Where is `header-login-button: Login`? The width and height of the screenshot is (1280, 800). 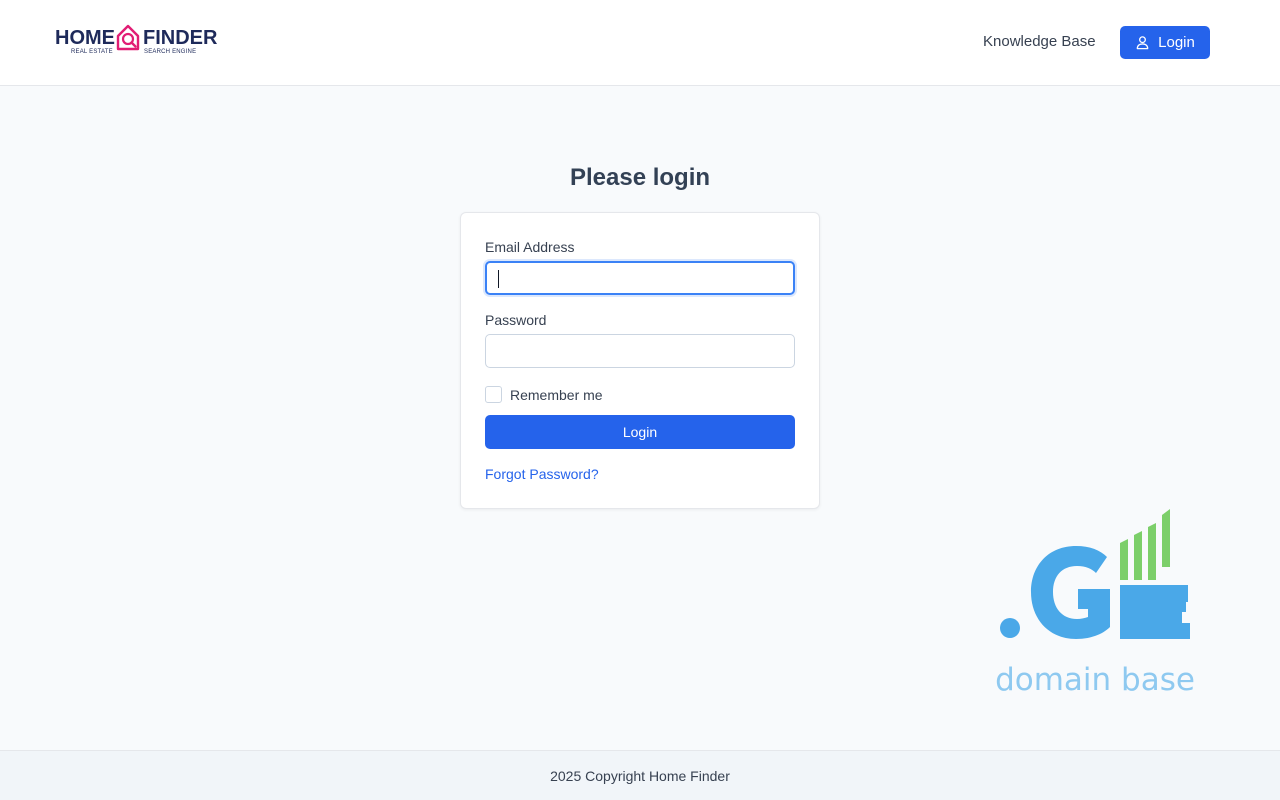 header-login-button: Login is located at coordinates (1165, 42).